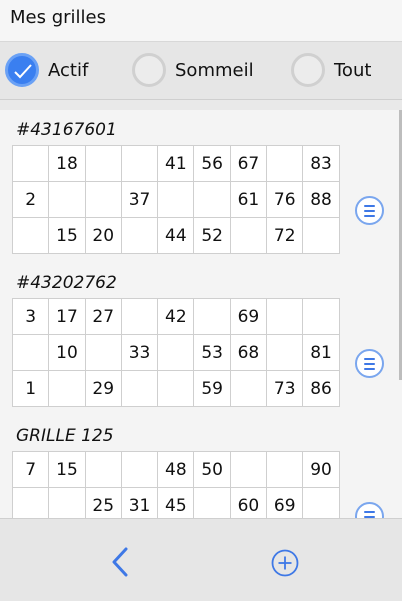 The width and height of the screenshot is (402, 601). What do you see at coordinates (201, 559) in the screenshot?
I see `bottom-toolbar` at bounding box center [201, 559].